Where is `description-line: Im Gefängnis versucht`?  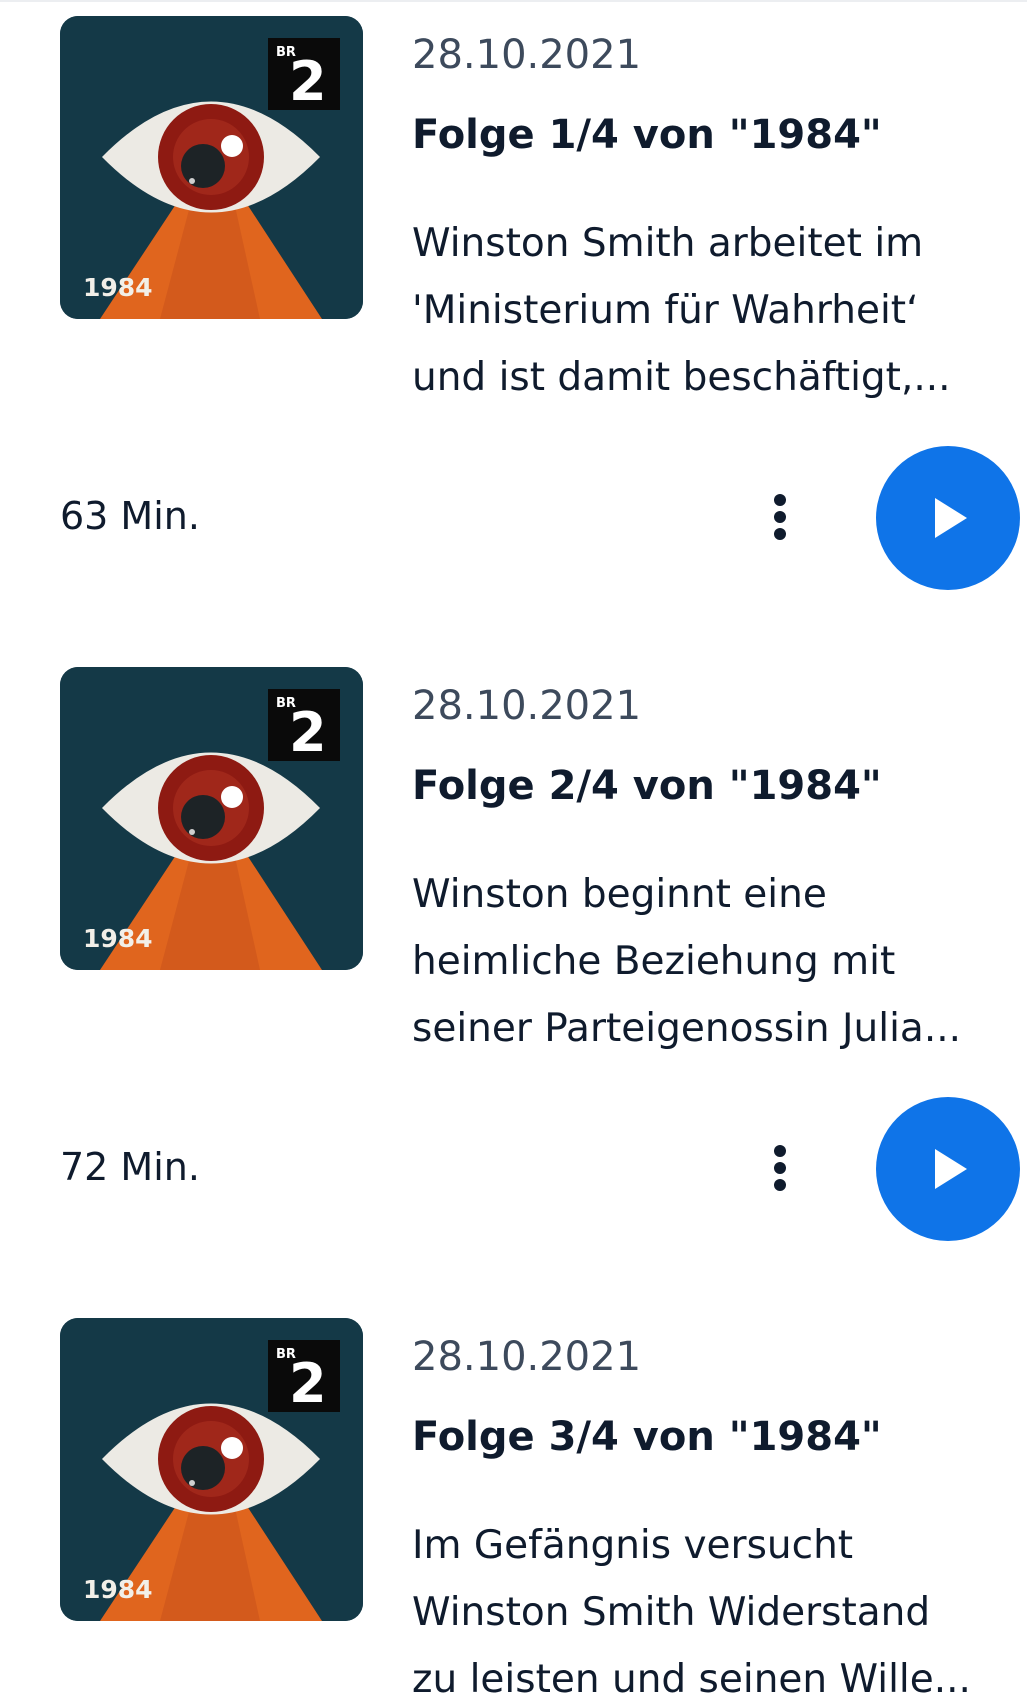
description-line: Im Gefängnis versucht is located at coordinates (633, 1545).